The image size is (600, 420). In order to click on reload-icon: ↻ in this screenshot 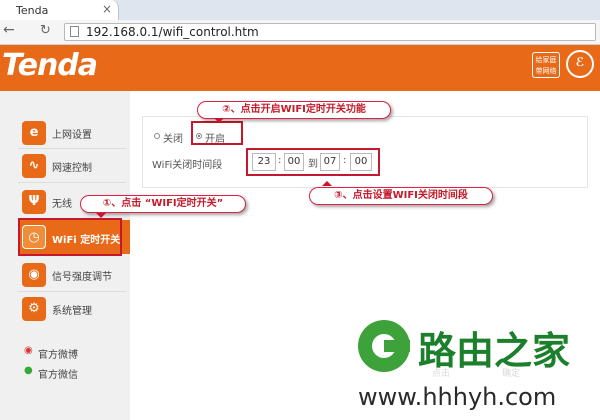, I will do `click(48, 31)`.